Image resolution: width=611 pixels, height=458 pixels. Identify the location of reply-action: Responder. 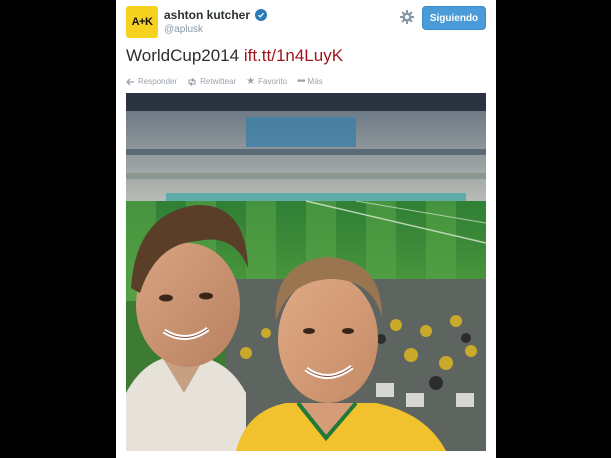
(151, 81).